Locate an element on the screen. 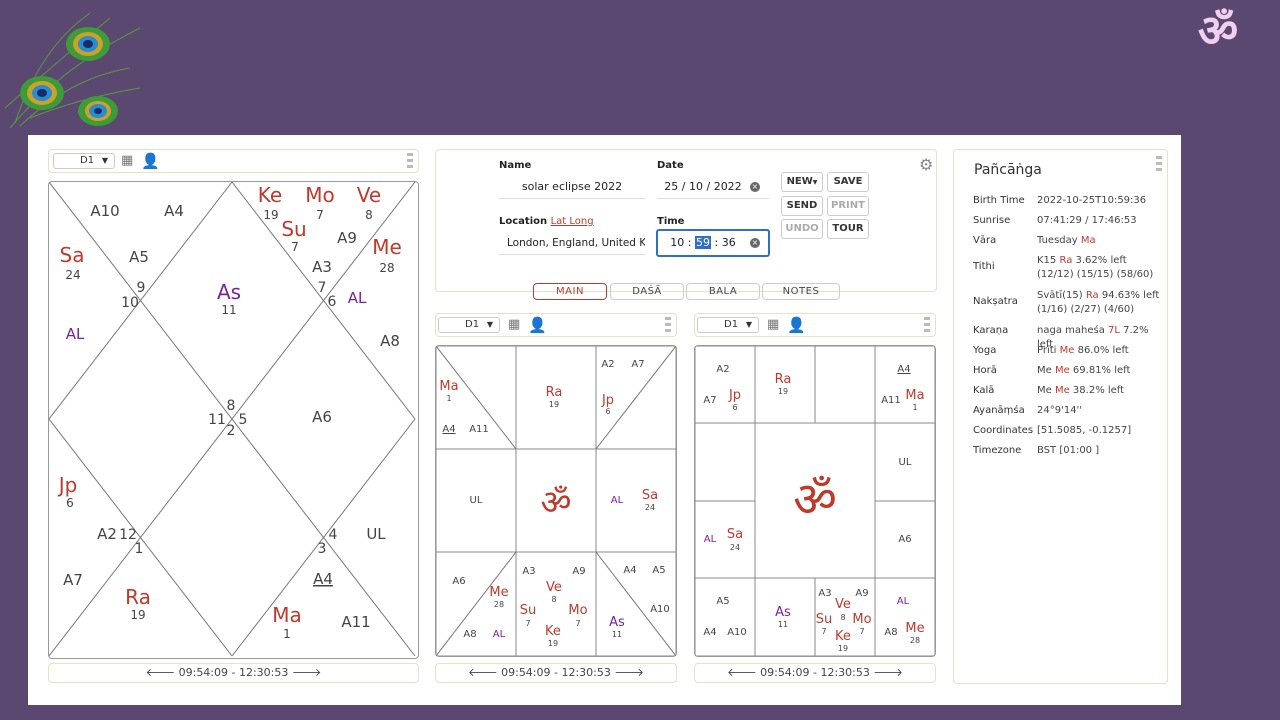 This screenshot has height=720, width=1280. mid-time-range: 🡐 09:54:09 - 12:30:53 🡒 is located at coordinates (556, 673).